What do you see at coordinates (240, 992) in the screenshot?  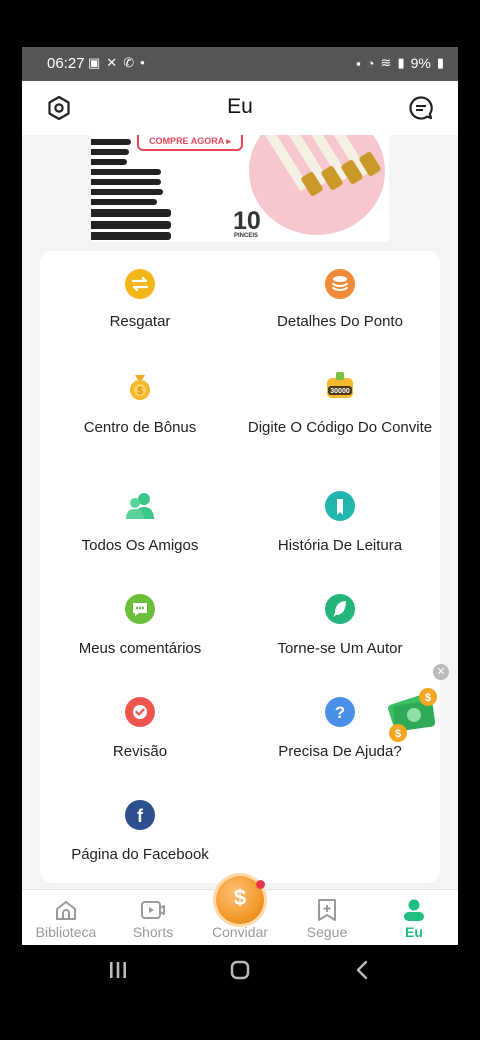 I see `system-nav-bar` at bounding box center [240, 992].